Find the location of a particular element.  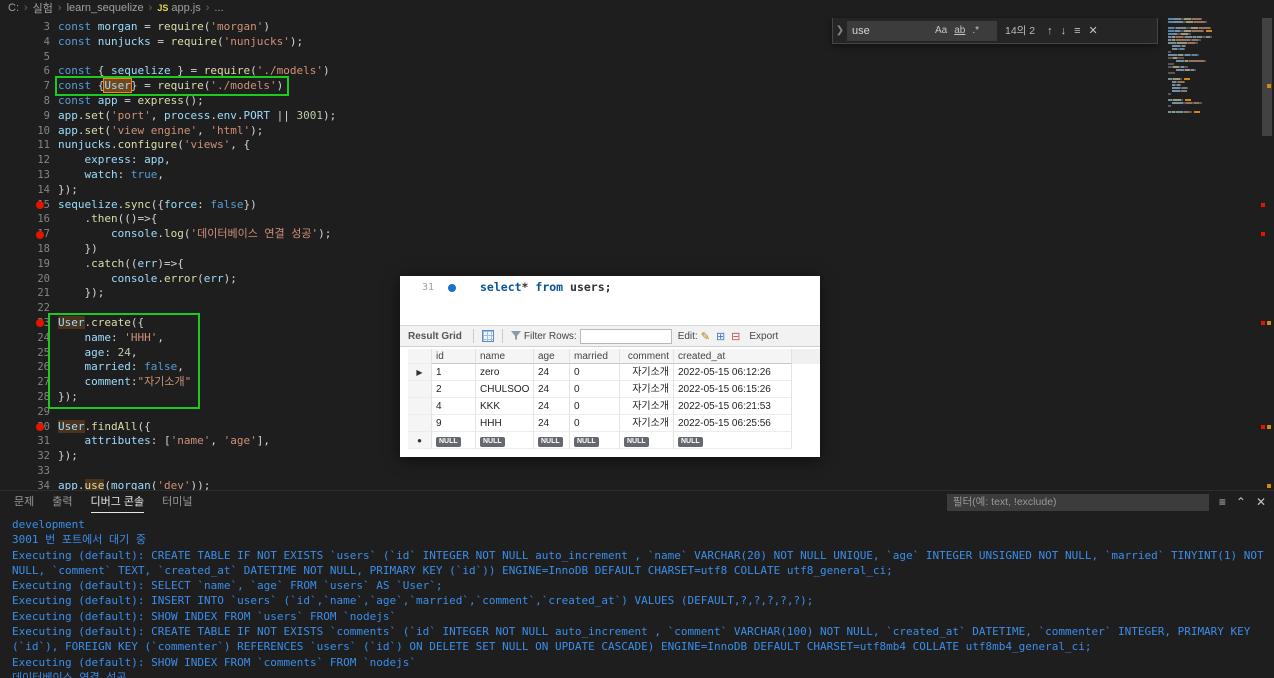

grid-cell: 2022-05-15 06:21:53 is located at coordinates (733, 406).